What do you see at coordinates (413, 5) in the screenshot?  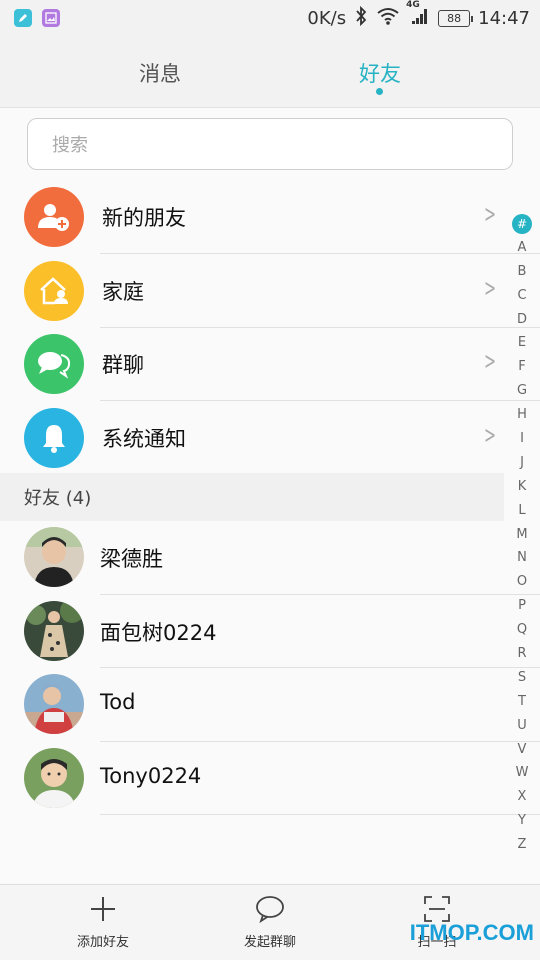 I see `network-type: 4G` at bounding box center [413, 5].